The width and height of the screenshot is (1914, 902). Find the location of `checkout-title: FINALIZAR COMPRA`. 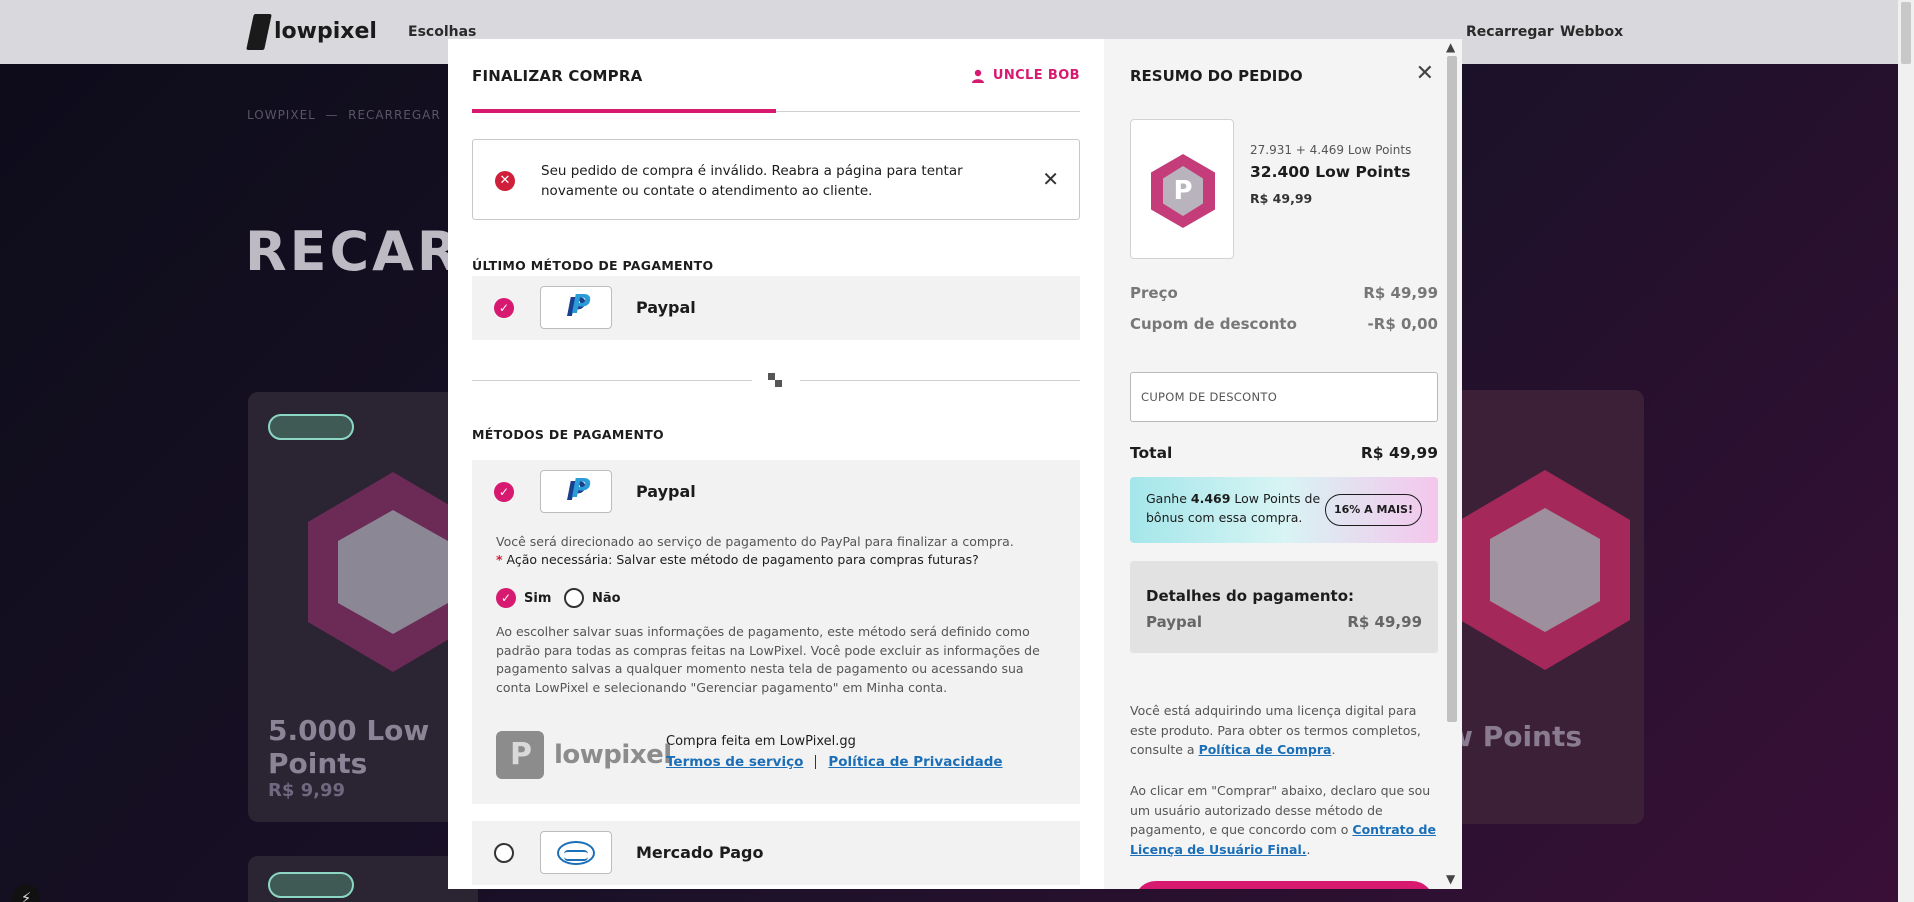

checkout-title: FINALIZAR COMPRA is located at coordinates (557, 76).